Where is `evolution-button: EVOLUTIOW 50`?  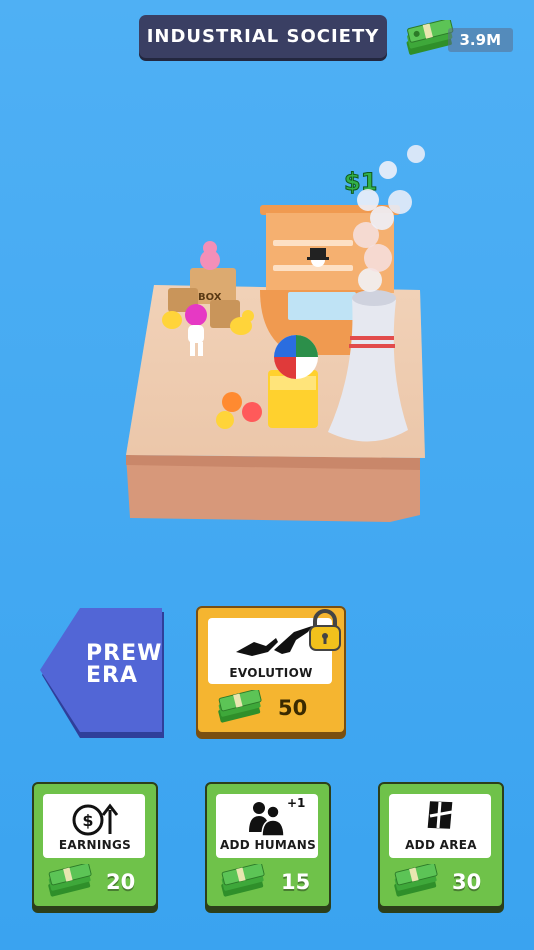
evolution-button: EVOLUTIOW 50 is located at coordinates (271, 670).